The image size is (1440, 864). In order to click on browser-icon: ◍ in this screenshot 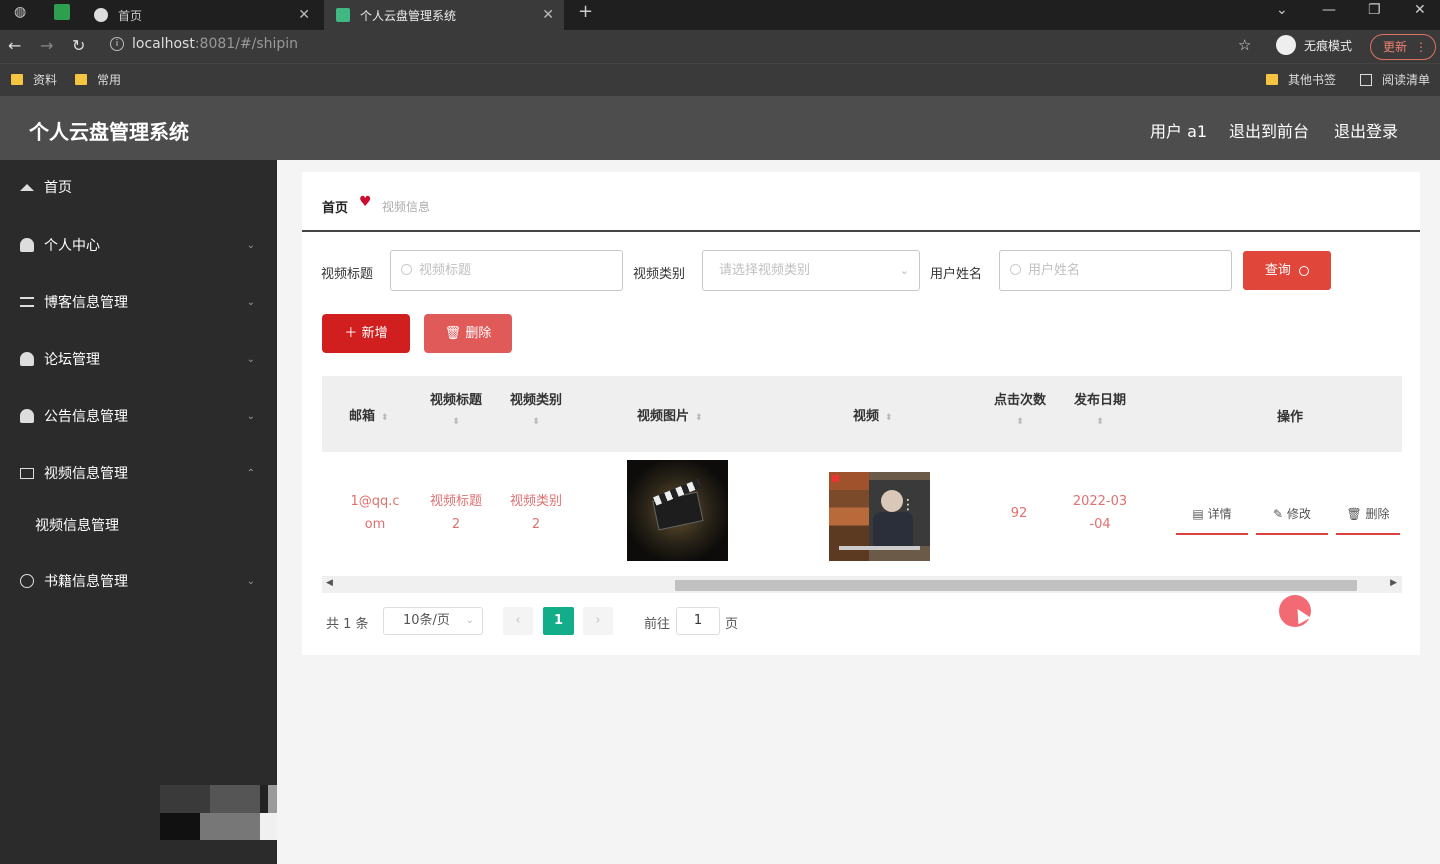, I will do `click(20, 12)`.